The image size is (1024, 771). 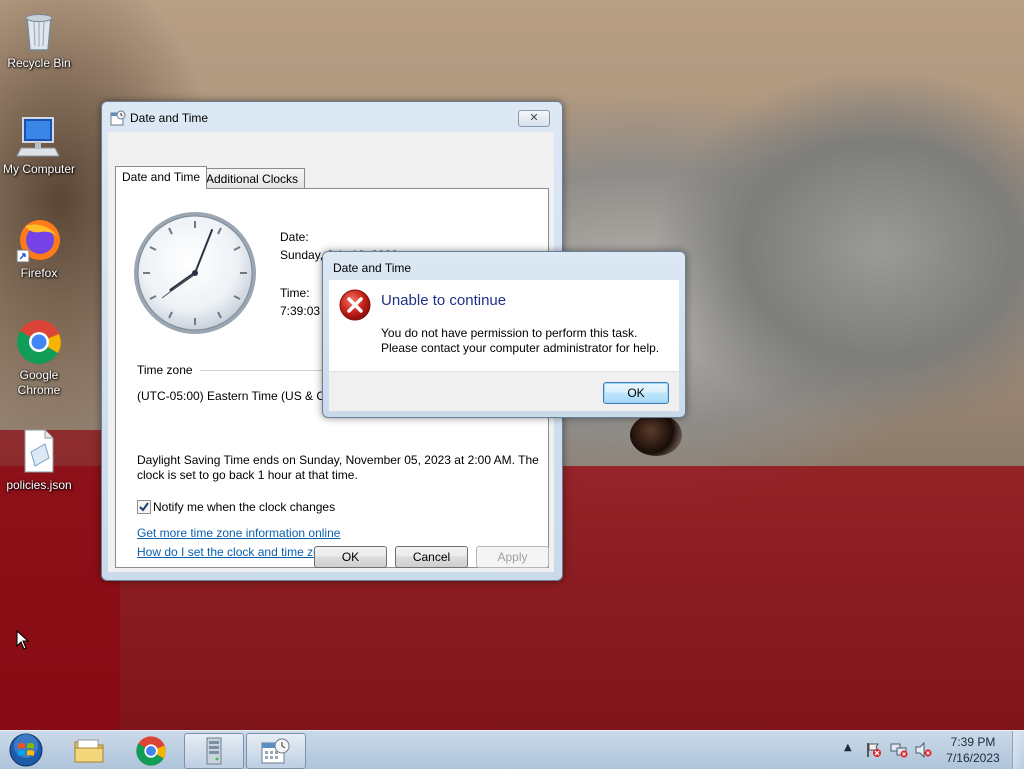 What do you see at coordinates (372, 268) in the screenshot?
I see `dialog-title: Date and Time` at bounding box center [372, 268].